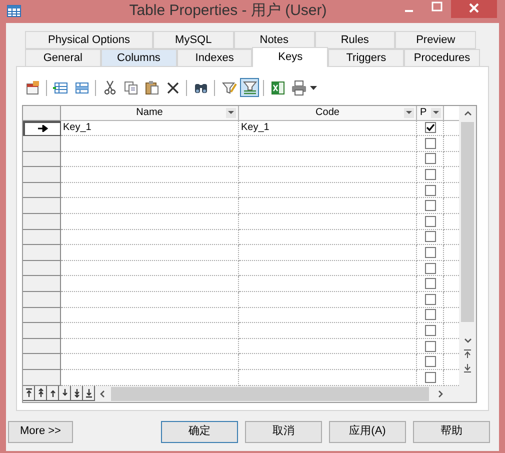 The image size is (505, 453). What do you see at coordinates (451, 431) in the screenshot?
I see `dialog-button: 帮助` at bounding box center [451, 431].